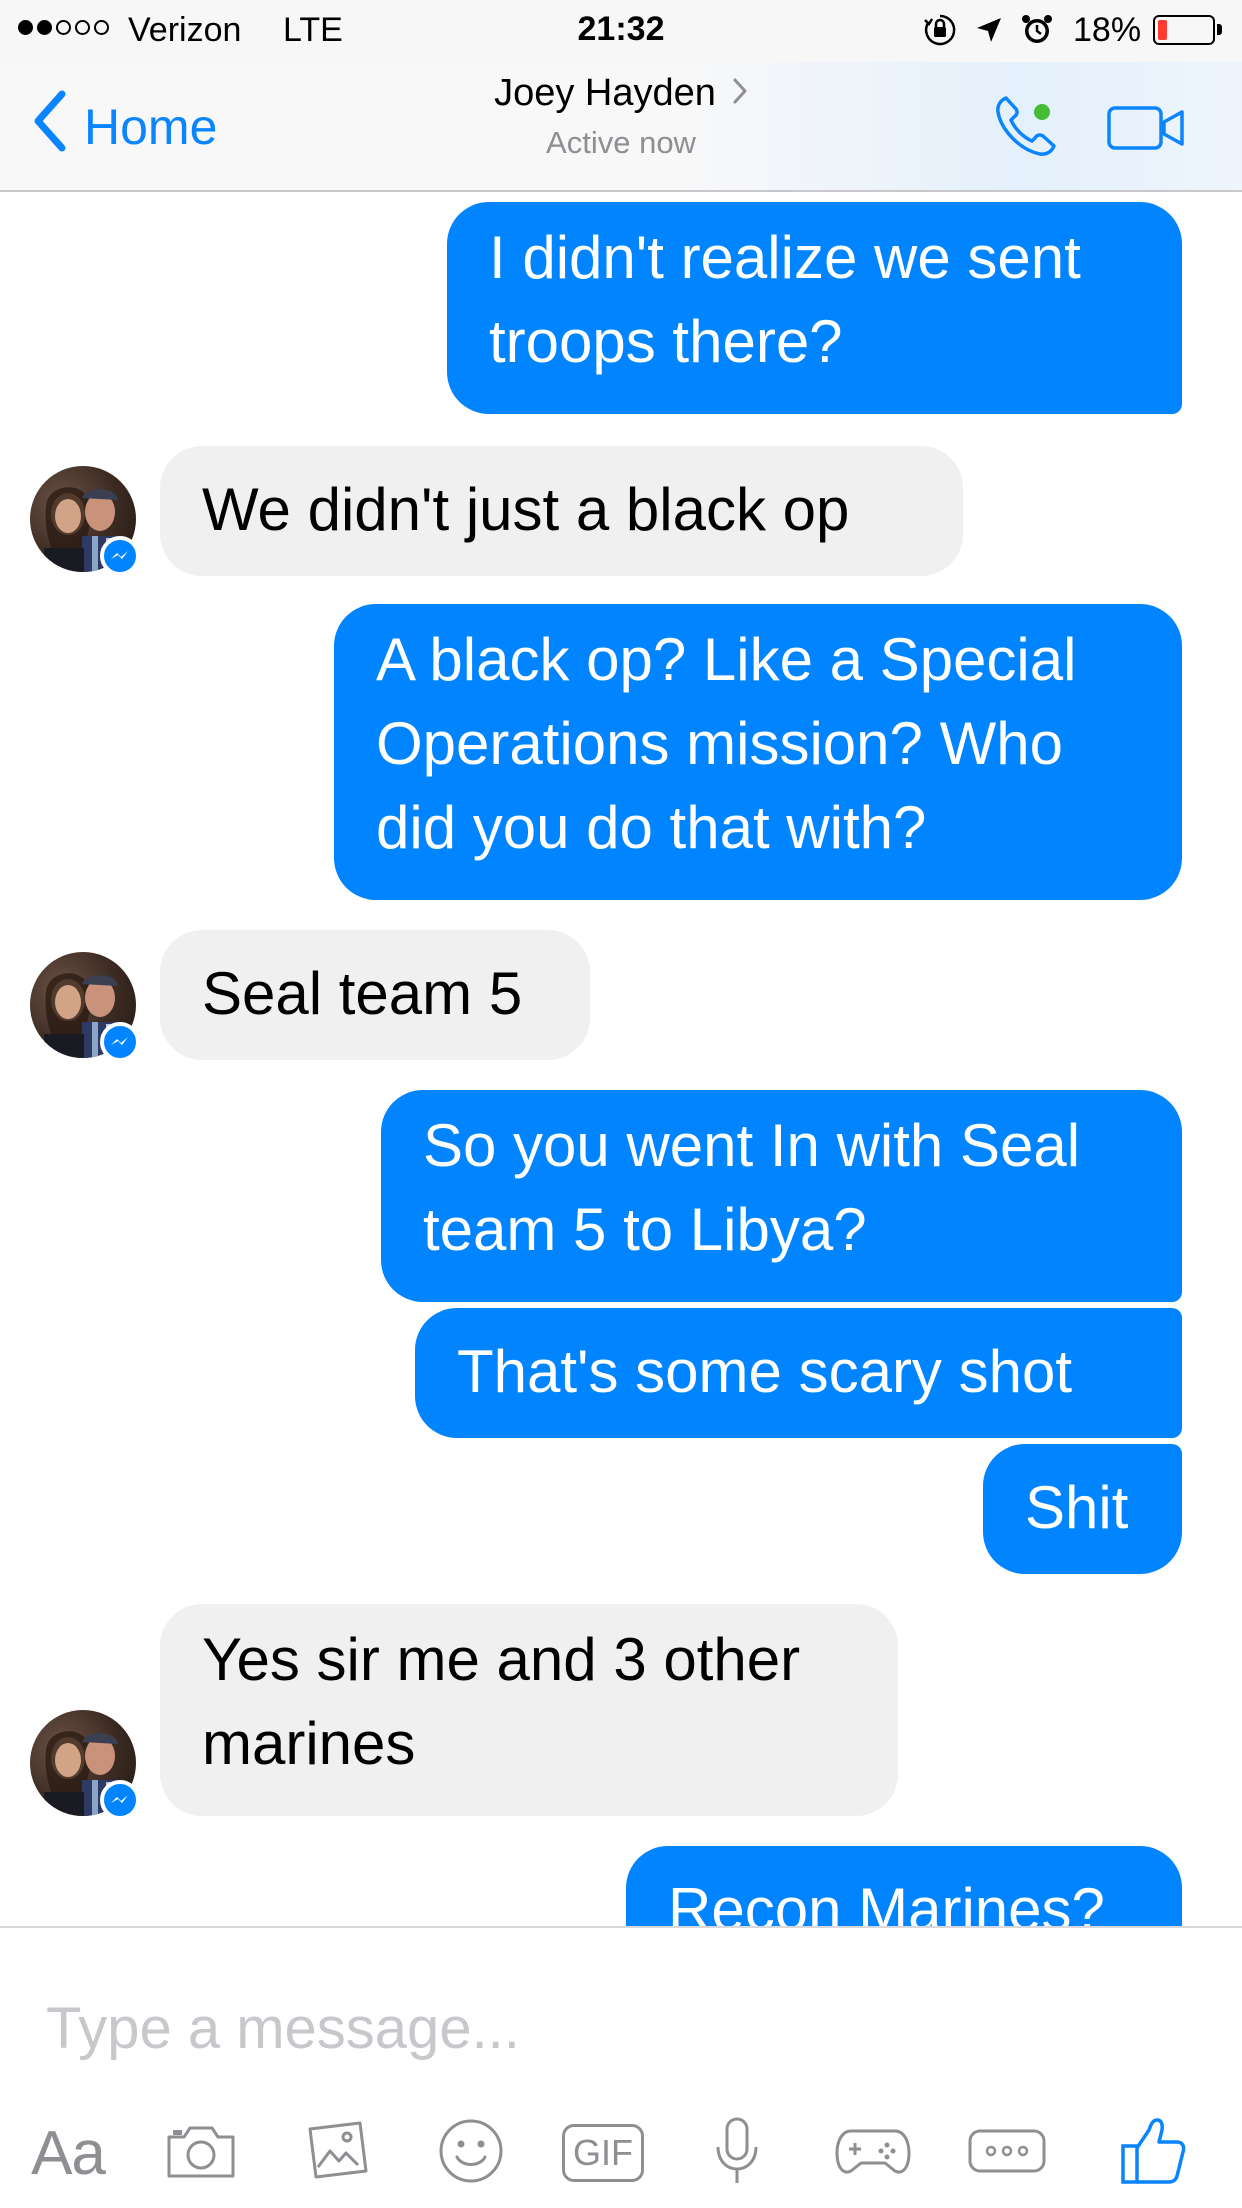  I want to click on microphone-icon, so click(737, 2153).